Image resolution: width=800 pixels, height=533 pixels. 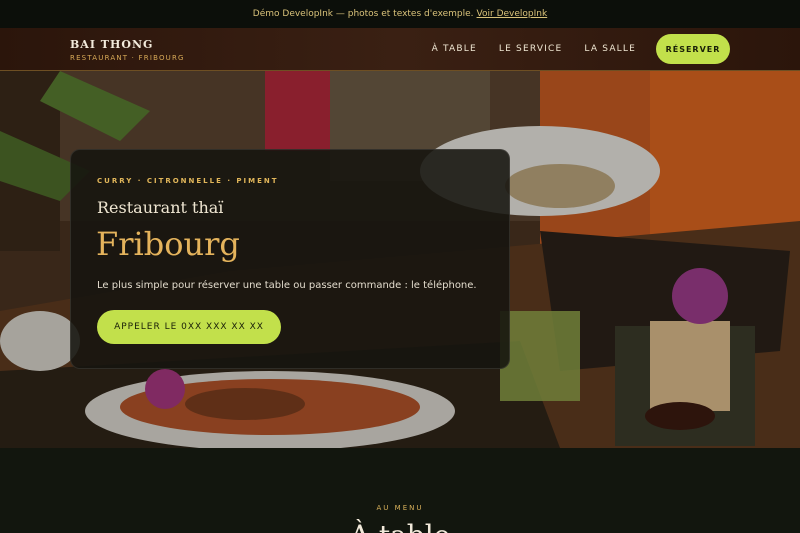 I want to click on nav-item-la-salle: LA SALLE, so click(x=610, y=49).